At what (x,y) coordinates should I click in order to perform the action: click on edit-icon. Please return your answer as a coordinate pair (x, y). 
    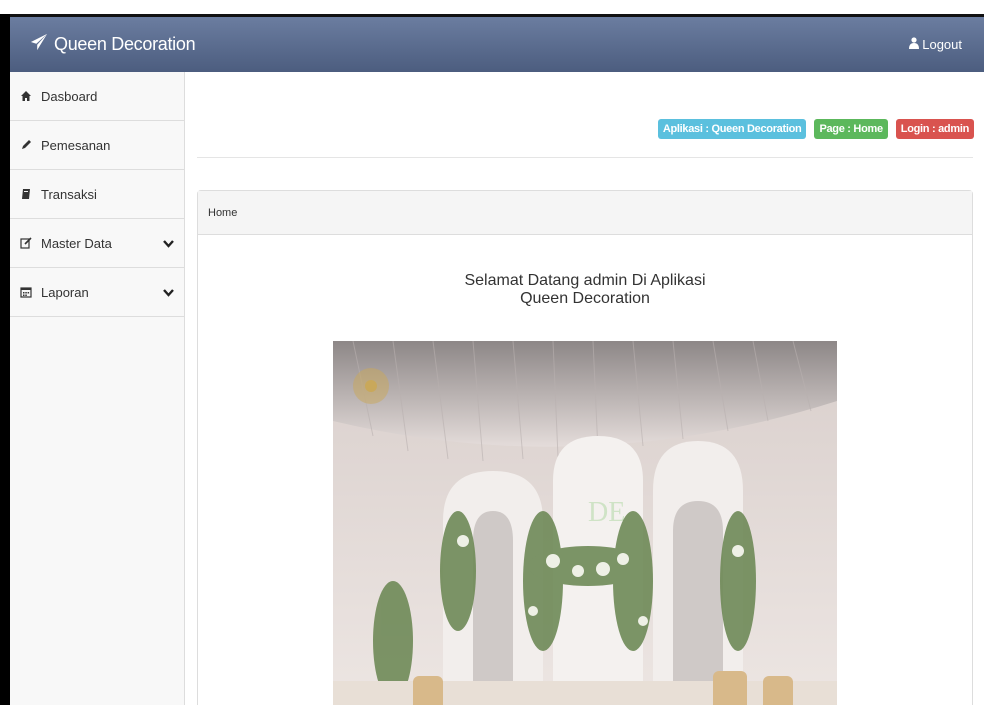
    Looking at the image, I should click on (26, 243).